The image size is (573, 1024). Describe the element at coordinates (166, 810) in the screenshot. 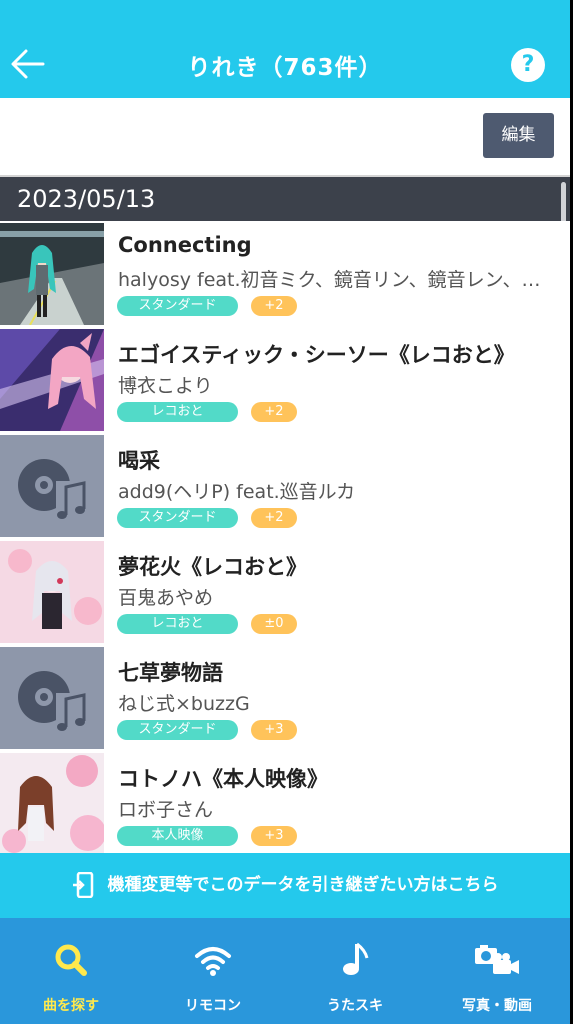

I see `artist-name: ロボ子さん` at that location.